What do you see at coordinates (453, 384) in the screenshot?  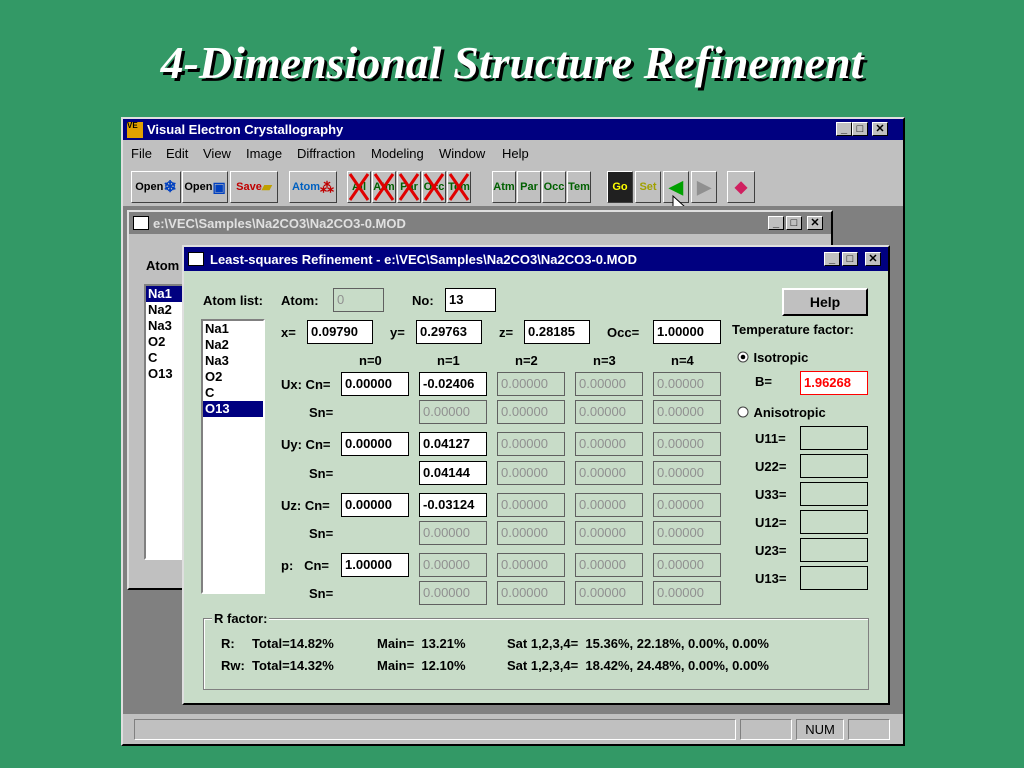 I see `coefficient-field: -0.02406` at bounding box center [453, 384].